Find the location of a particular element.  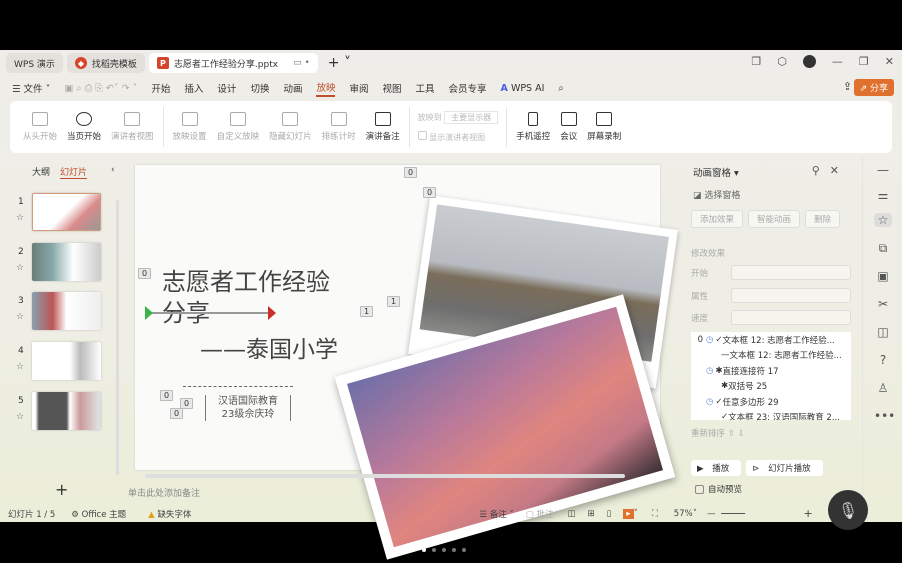

zoom-slider is located at coordinates (733, 513).